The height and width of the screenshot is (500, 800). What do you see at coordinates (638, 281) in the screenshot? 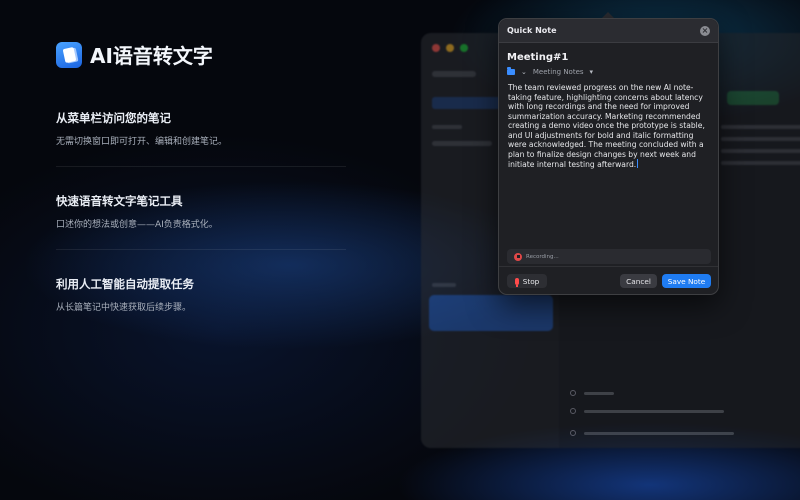
I see `cancel-button: Cancel` at bounding box center [638, 281].